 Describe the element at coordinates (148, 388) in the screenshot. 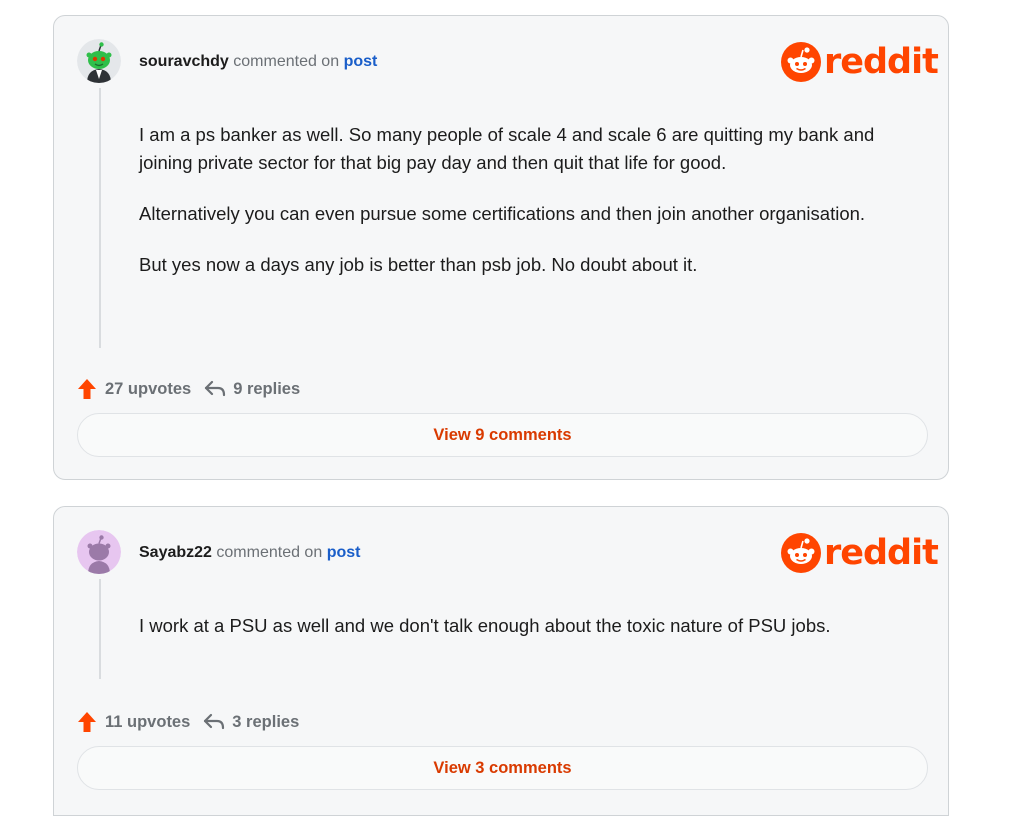

I see `upvote-count: 27 upvotes` at that location.